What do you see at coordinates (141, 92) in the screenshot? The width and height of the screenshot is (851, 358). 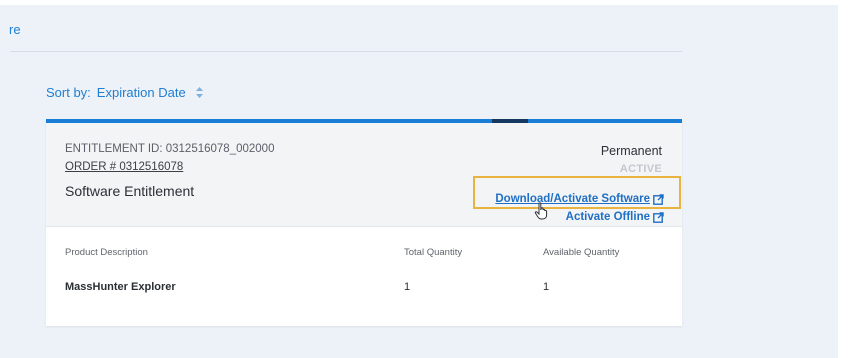 I see `sort-value: Expiration Date` at bounding box center [141, 92].